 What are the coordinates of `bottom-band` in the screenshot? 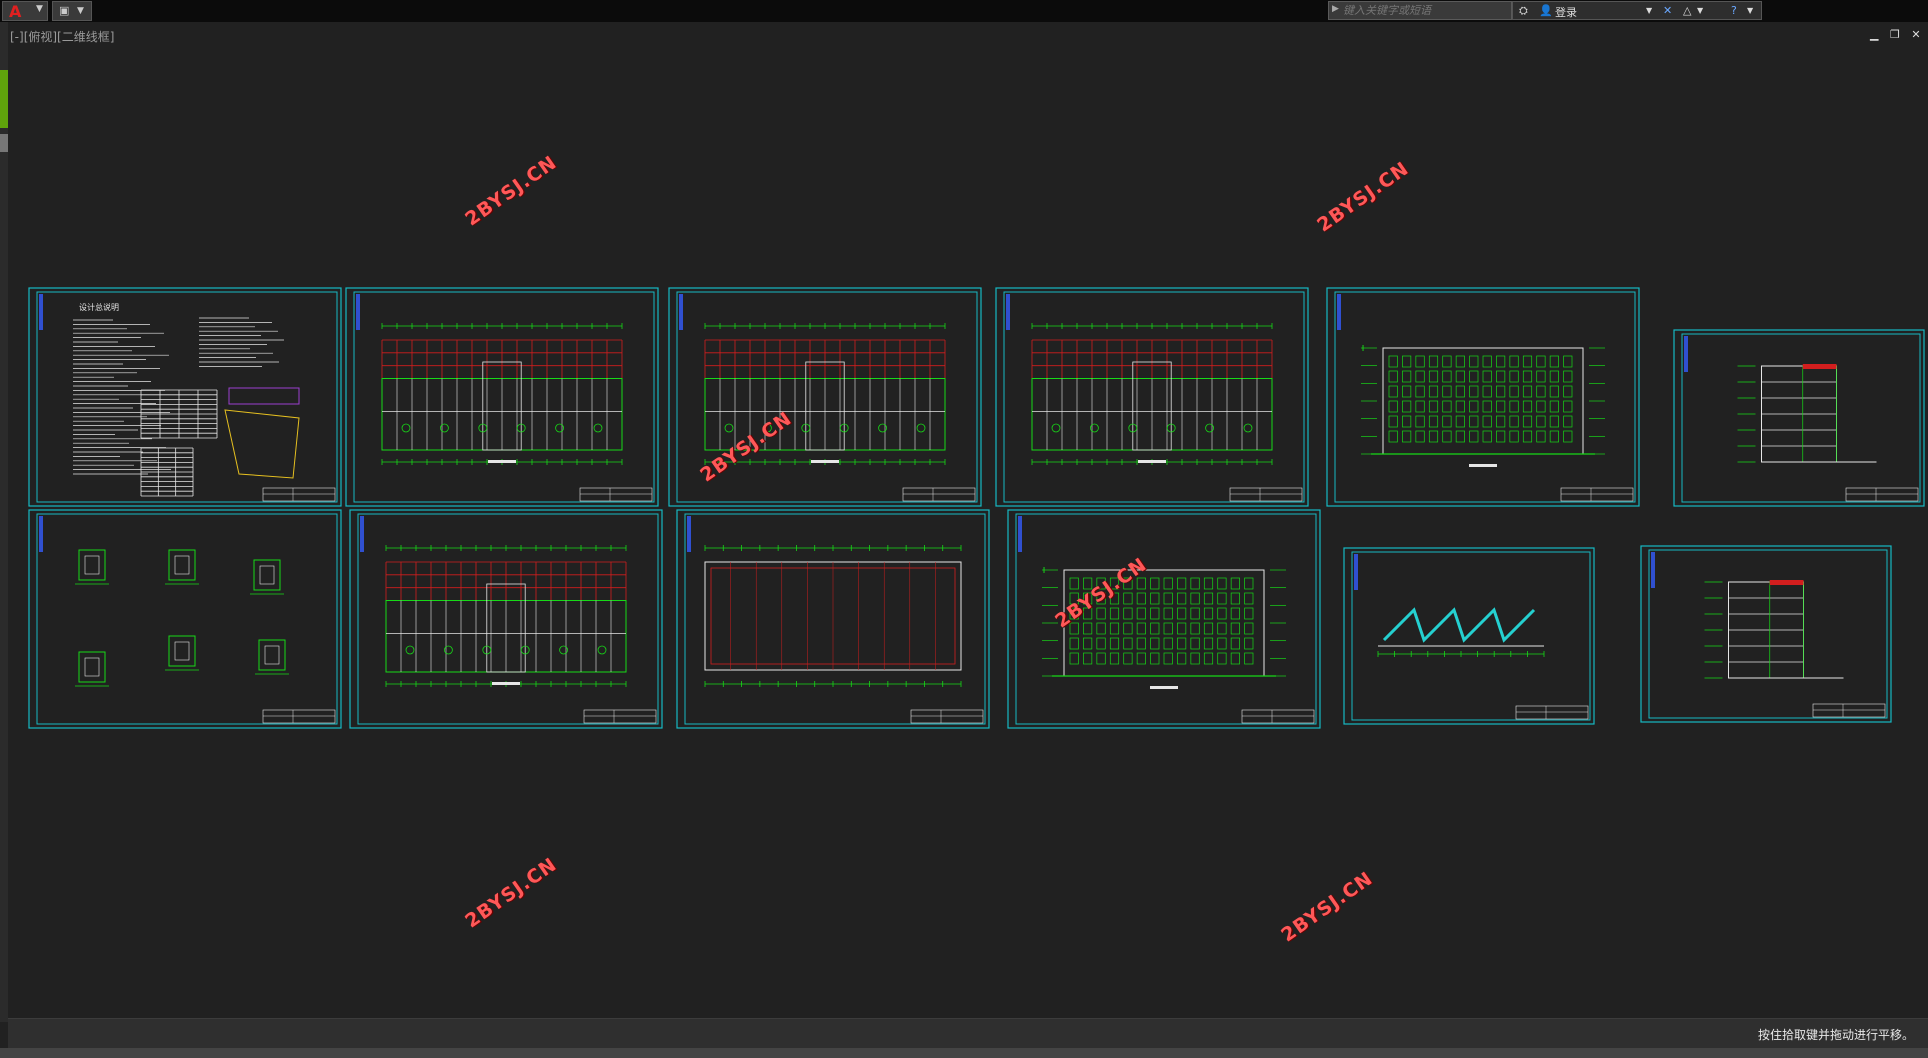 It's located at (964, 1053).